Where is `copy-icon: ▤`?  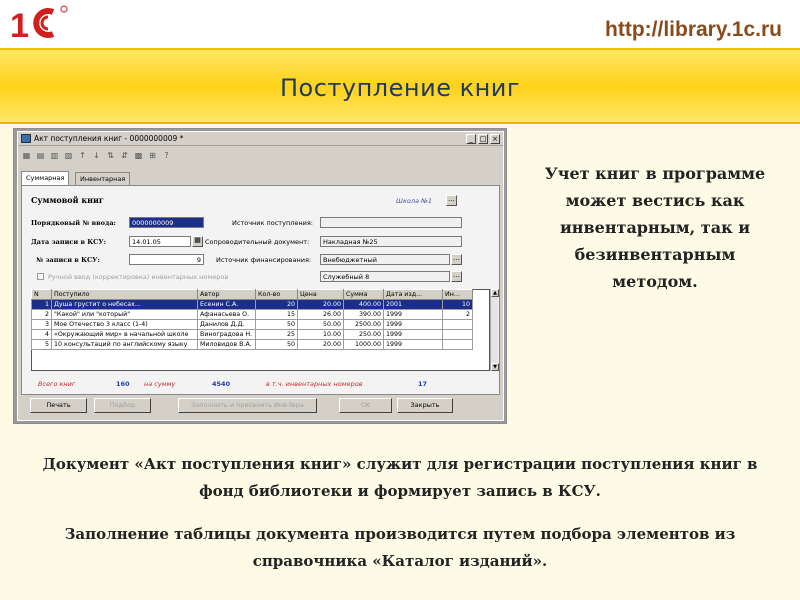 copy-icon: ▤ is located at coordinates (40, 155).